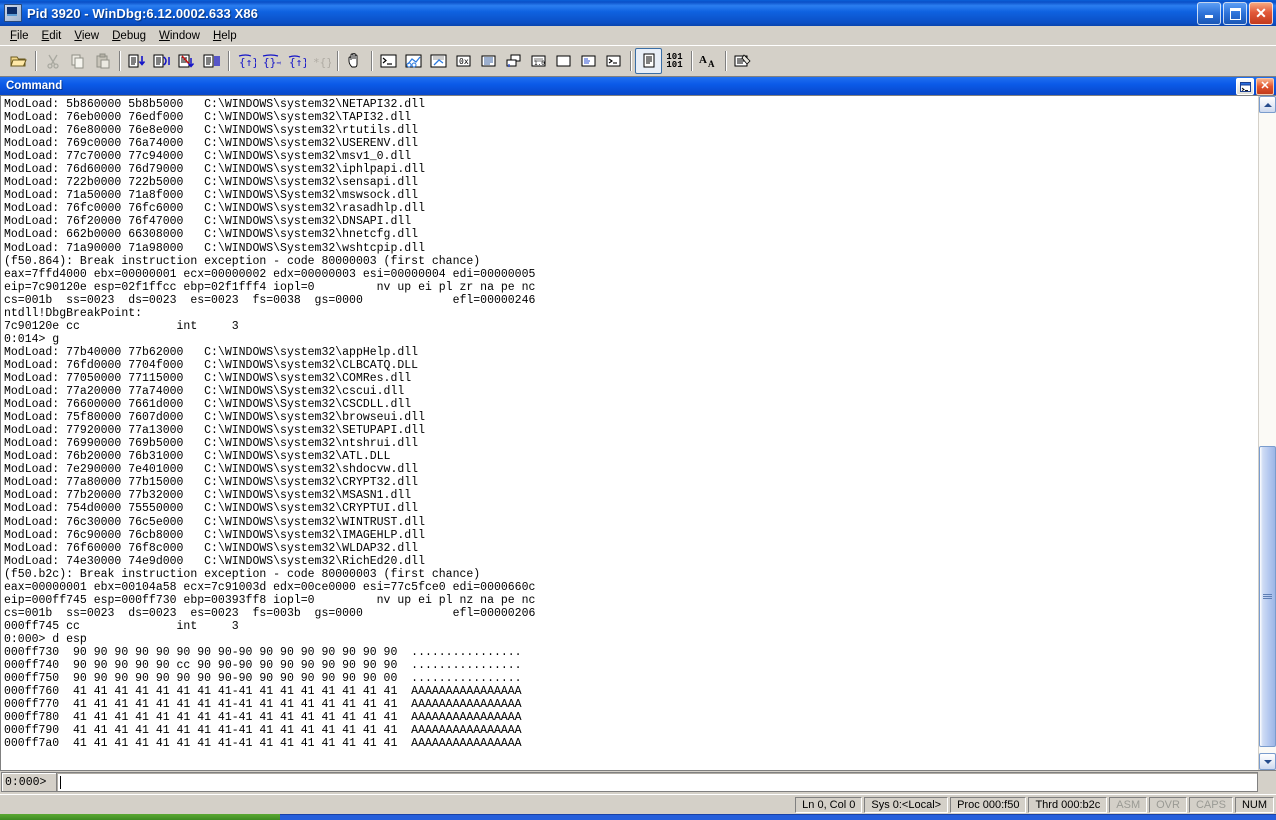  Describe the element at coordinates (20, 36) in the screenshot. I see `menu-file: File` at that location.